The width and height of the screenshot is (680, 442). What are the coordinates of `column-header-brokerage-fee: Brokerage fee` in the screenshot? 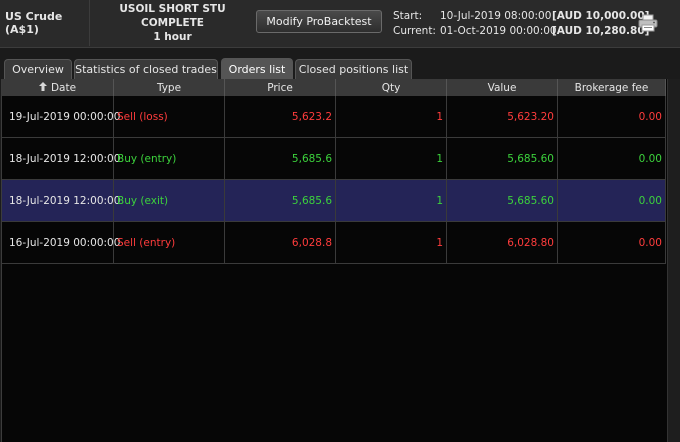 It's located at (612, 87).